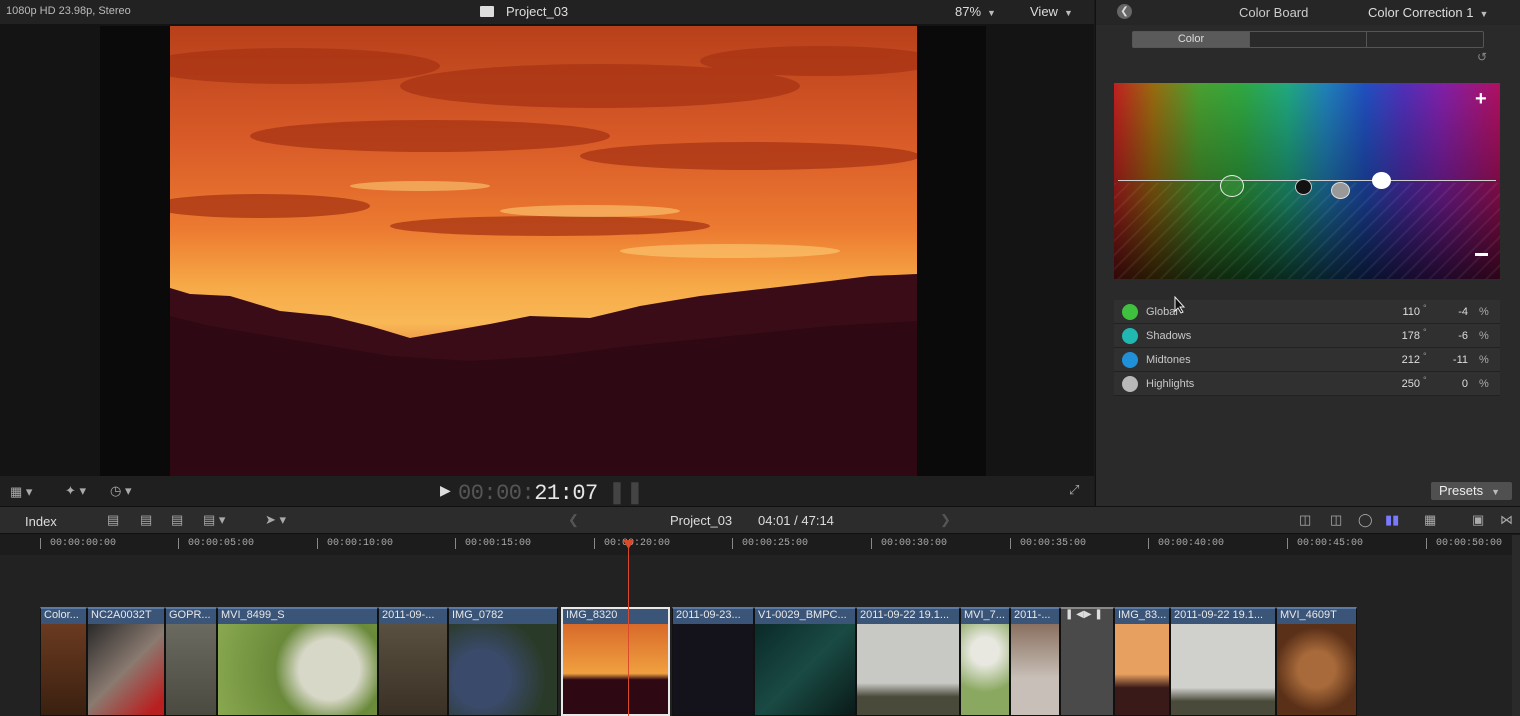 This screenshot has width=1520, height=716. I want to click on fullscreen-icon: ⤢, so click(1074, 490).